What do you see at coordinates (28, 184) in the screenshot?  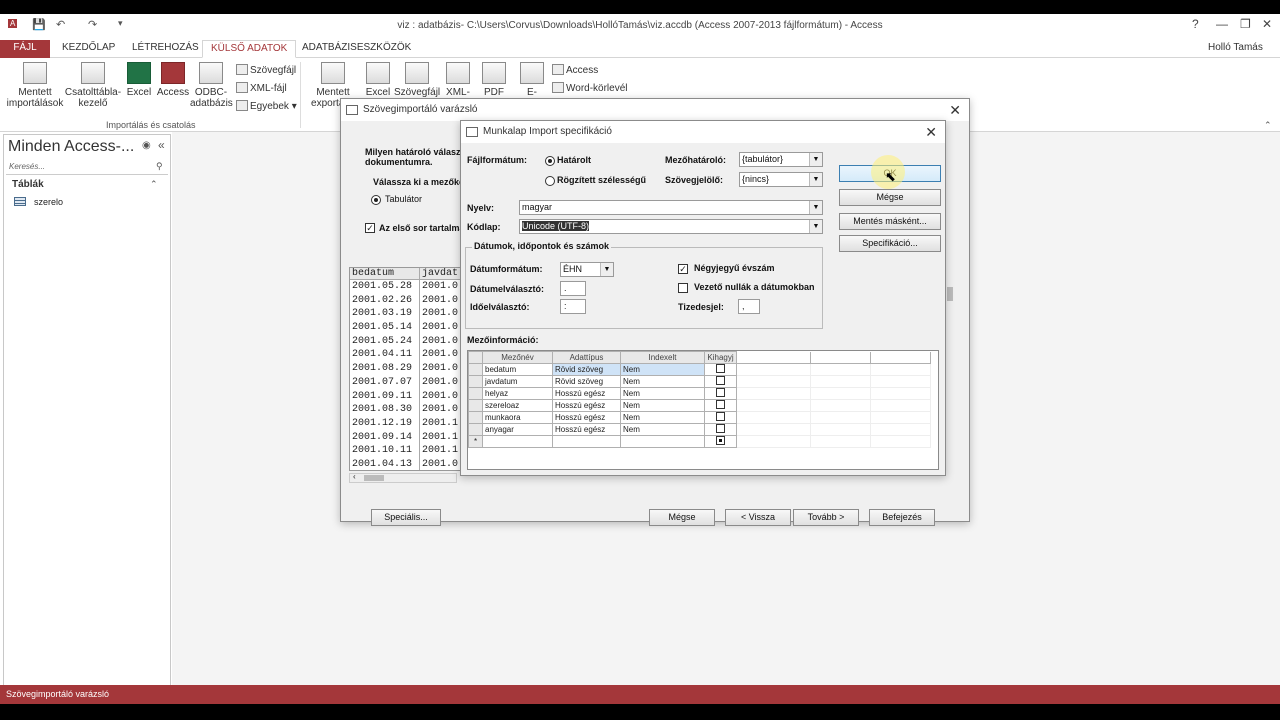 I see `nav-section-tables: Táblák` at bounding box center [28, 184].